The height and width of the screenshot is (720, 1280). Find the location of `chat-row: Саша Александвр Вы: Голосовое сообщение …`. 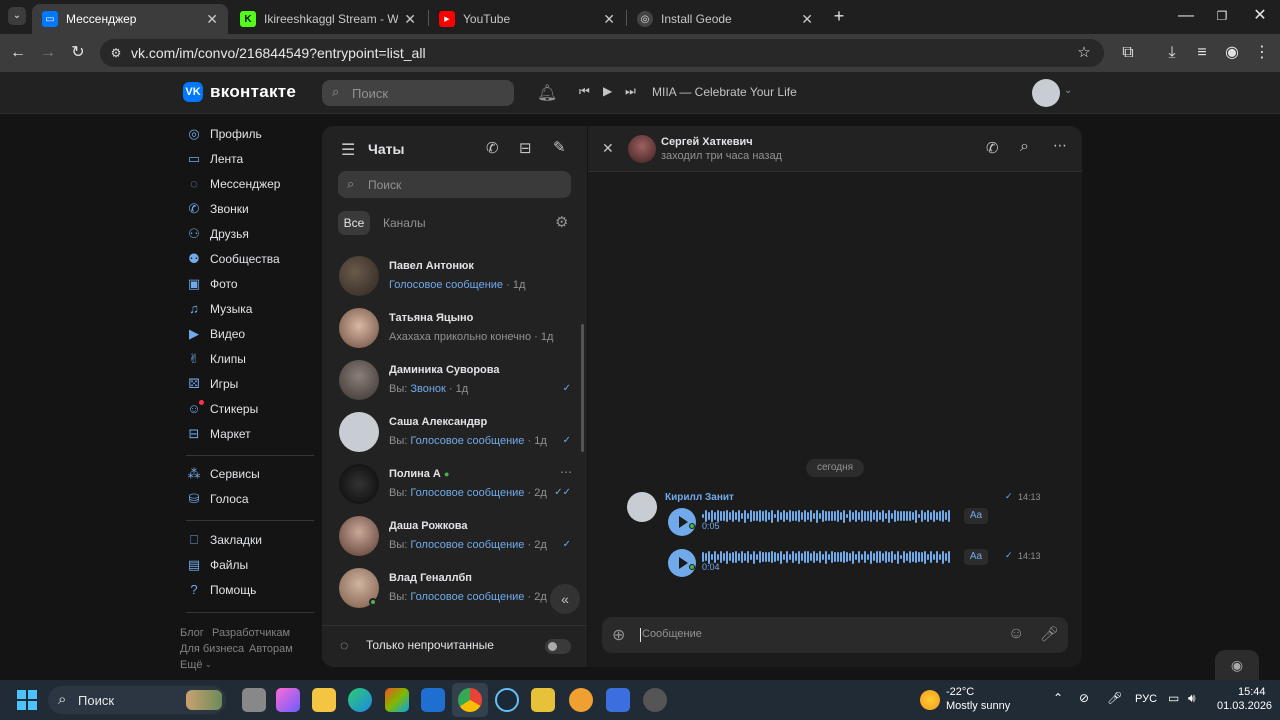

chat-row: Саша Александвр Вы: Голосовое сообщение … is located at coordinates (454, 433).